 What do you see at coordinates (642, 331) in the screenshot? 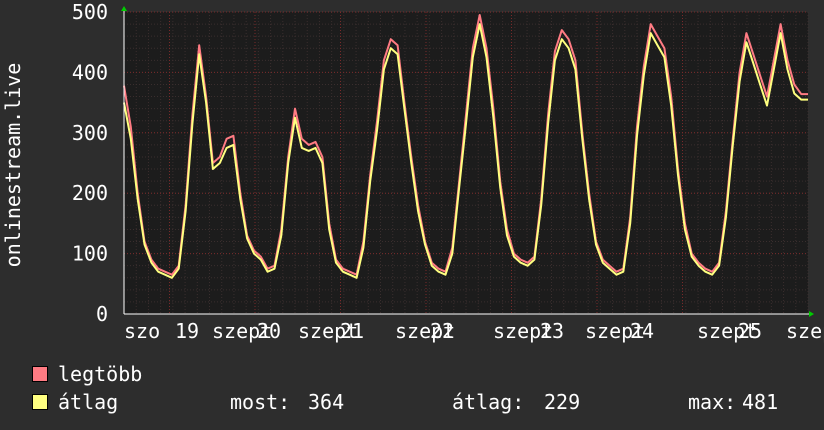
I see `x-tick-label: 24` at bounding box center [642, 331].